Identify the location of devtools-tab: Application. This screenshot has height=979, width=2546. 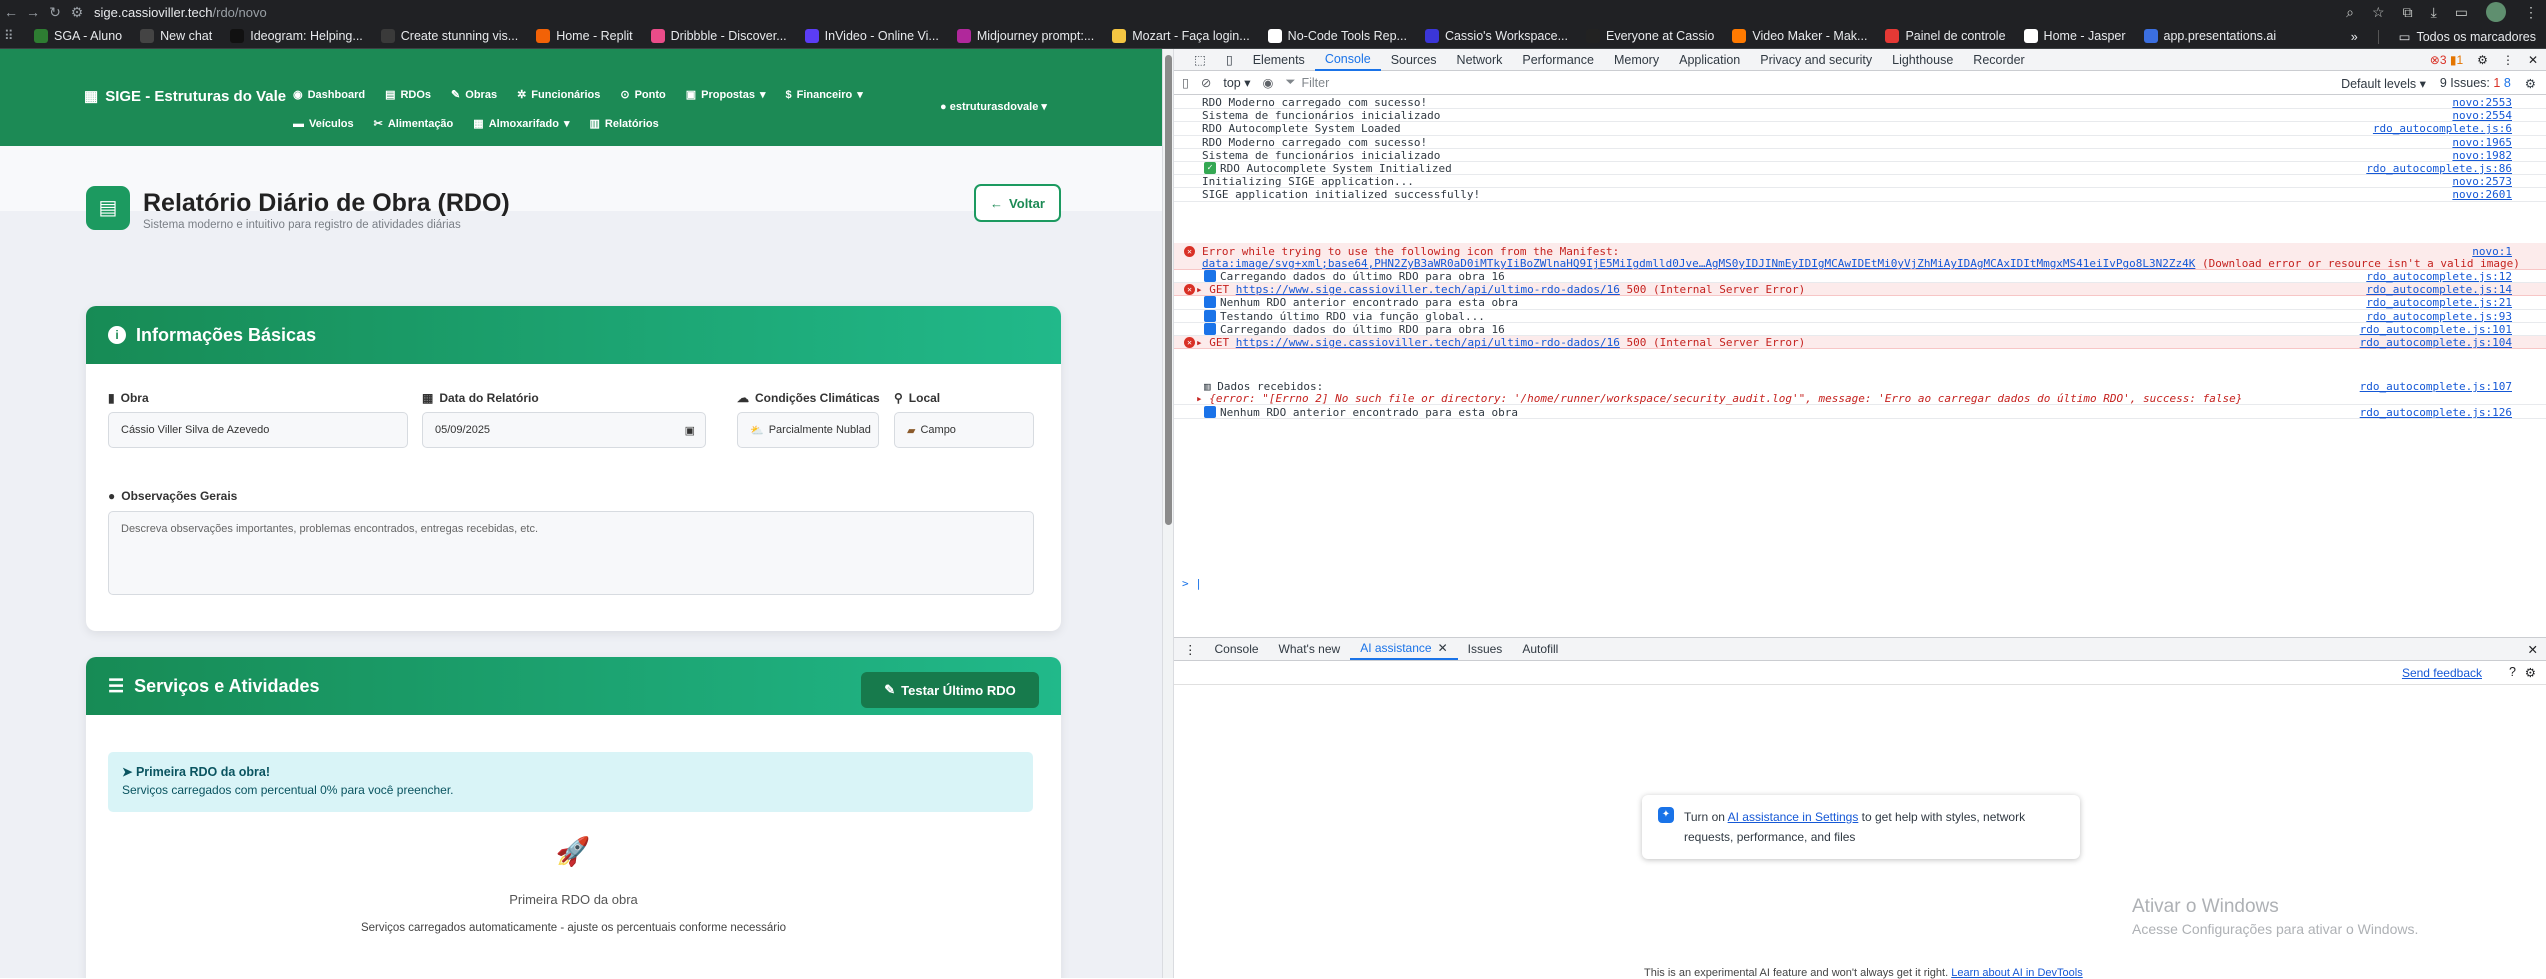
(1709, 60).